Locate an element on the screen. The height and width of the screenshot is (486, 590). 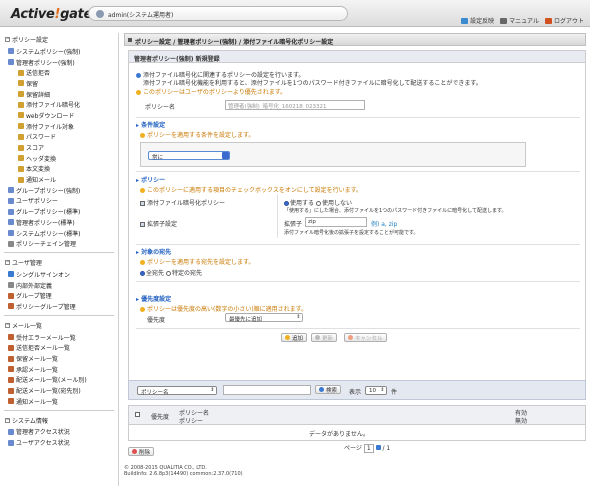
sidebar-group-2: − メール一覧 is located at coordinates (59, 325).